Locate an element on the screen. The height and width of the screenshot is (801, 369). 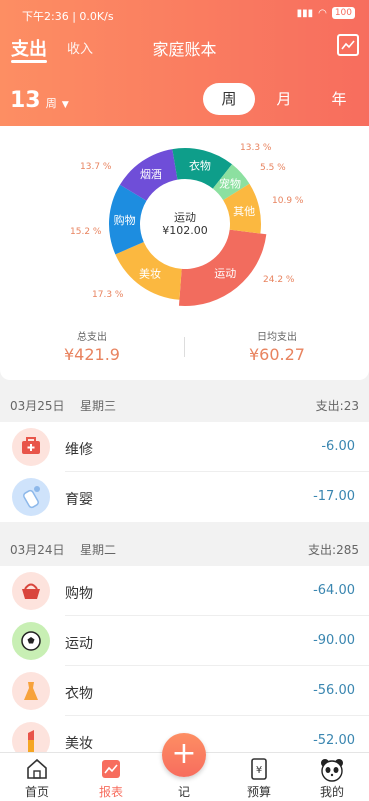
baby-bottle-icon is located at coordinates (31, 497).